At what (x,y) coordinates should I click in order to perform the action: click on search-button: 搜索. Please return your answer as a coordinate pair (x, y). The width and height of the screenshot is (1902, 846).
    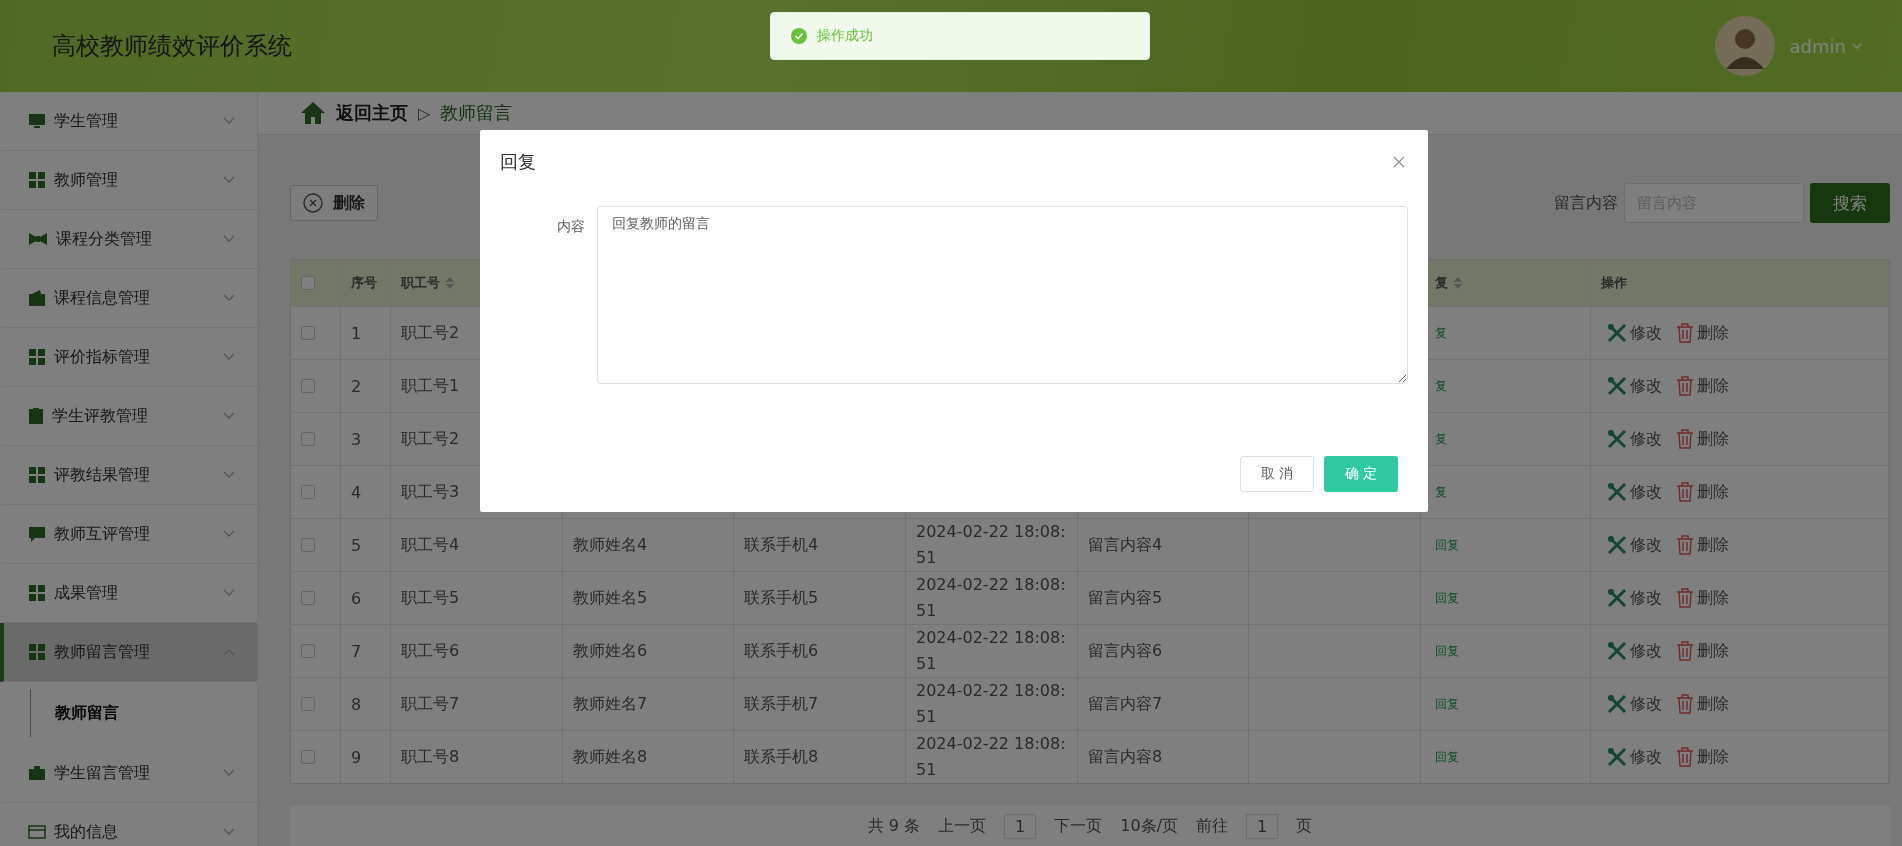
    Looking at the image, I should click on (1850, 203).